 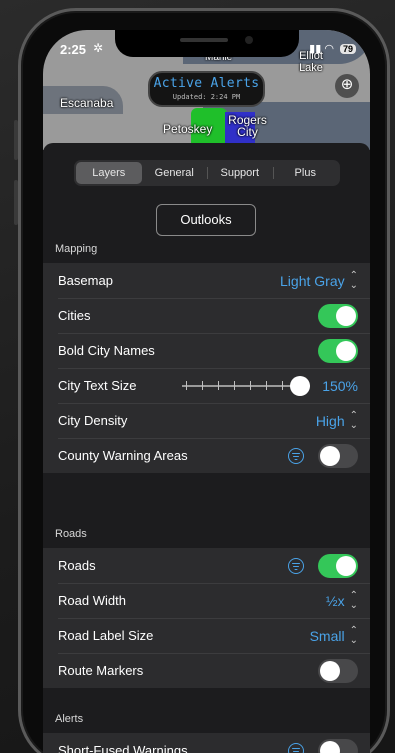 What do you see at coordinates (175, 173) in the screenshot?
I see `tab-general: General` at bounding box center [175, 173].